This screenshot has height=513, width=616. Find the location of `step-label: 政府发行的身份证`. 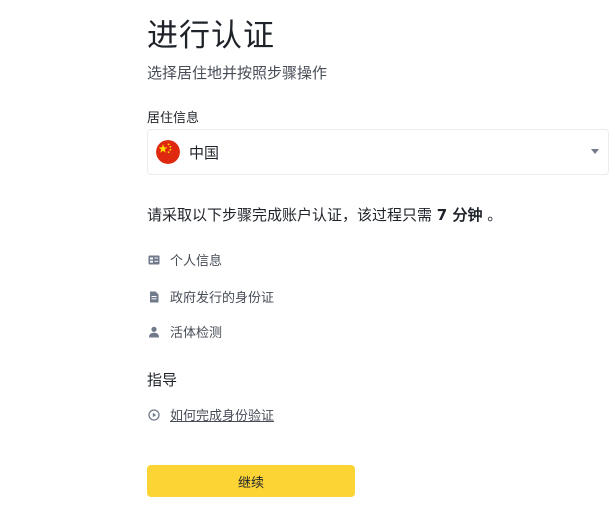

step-label: 政府发行的身份证 is located at coordinates (222, 298).